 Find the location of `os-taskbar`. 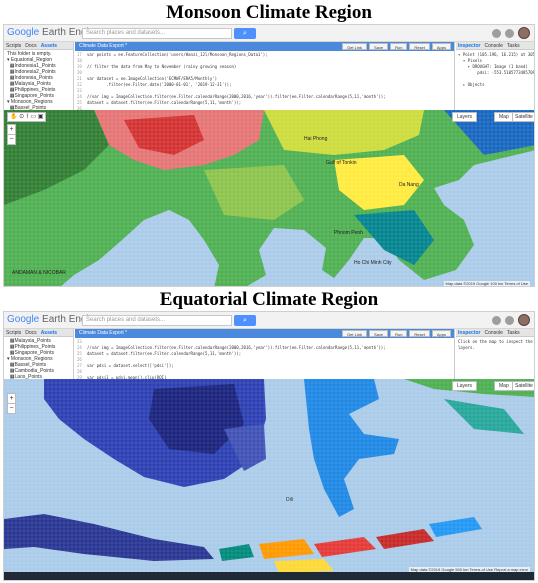

os-taskbar is located at coordinates (269, 576).